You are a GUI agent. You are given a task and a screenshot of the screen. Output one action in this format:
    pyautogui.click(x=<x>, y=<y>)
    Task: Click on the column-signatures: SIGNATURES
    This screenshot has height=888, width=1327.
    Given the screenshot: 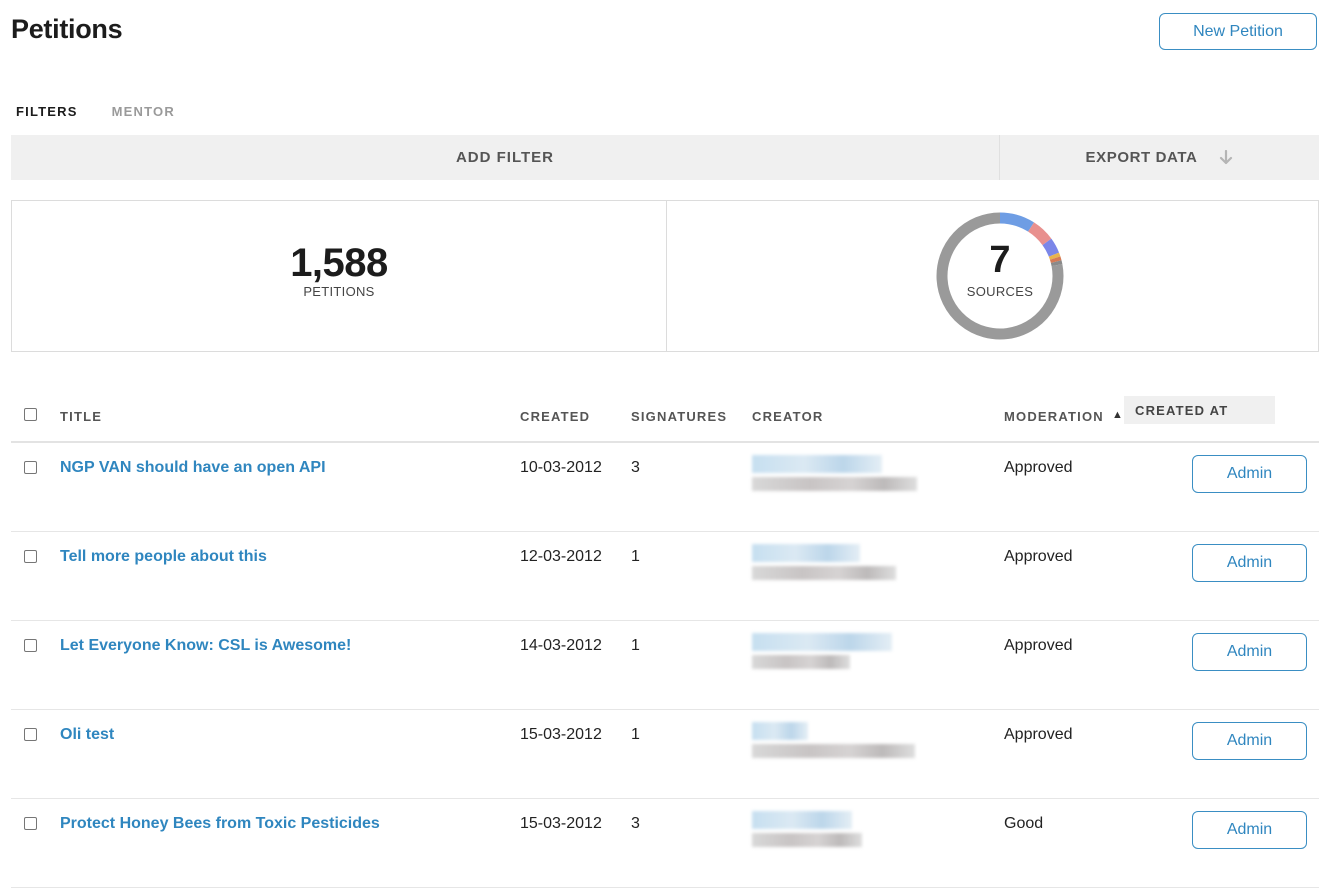 What is the action you would take?
    pyautogui.click(x=691, y=417)
    